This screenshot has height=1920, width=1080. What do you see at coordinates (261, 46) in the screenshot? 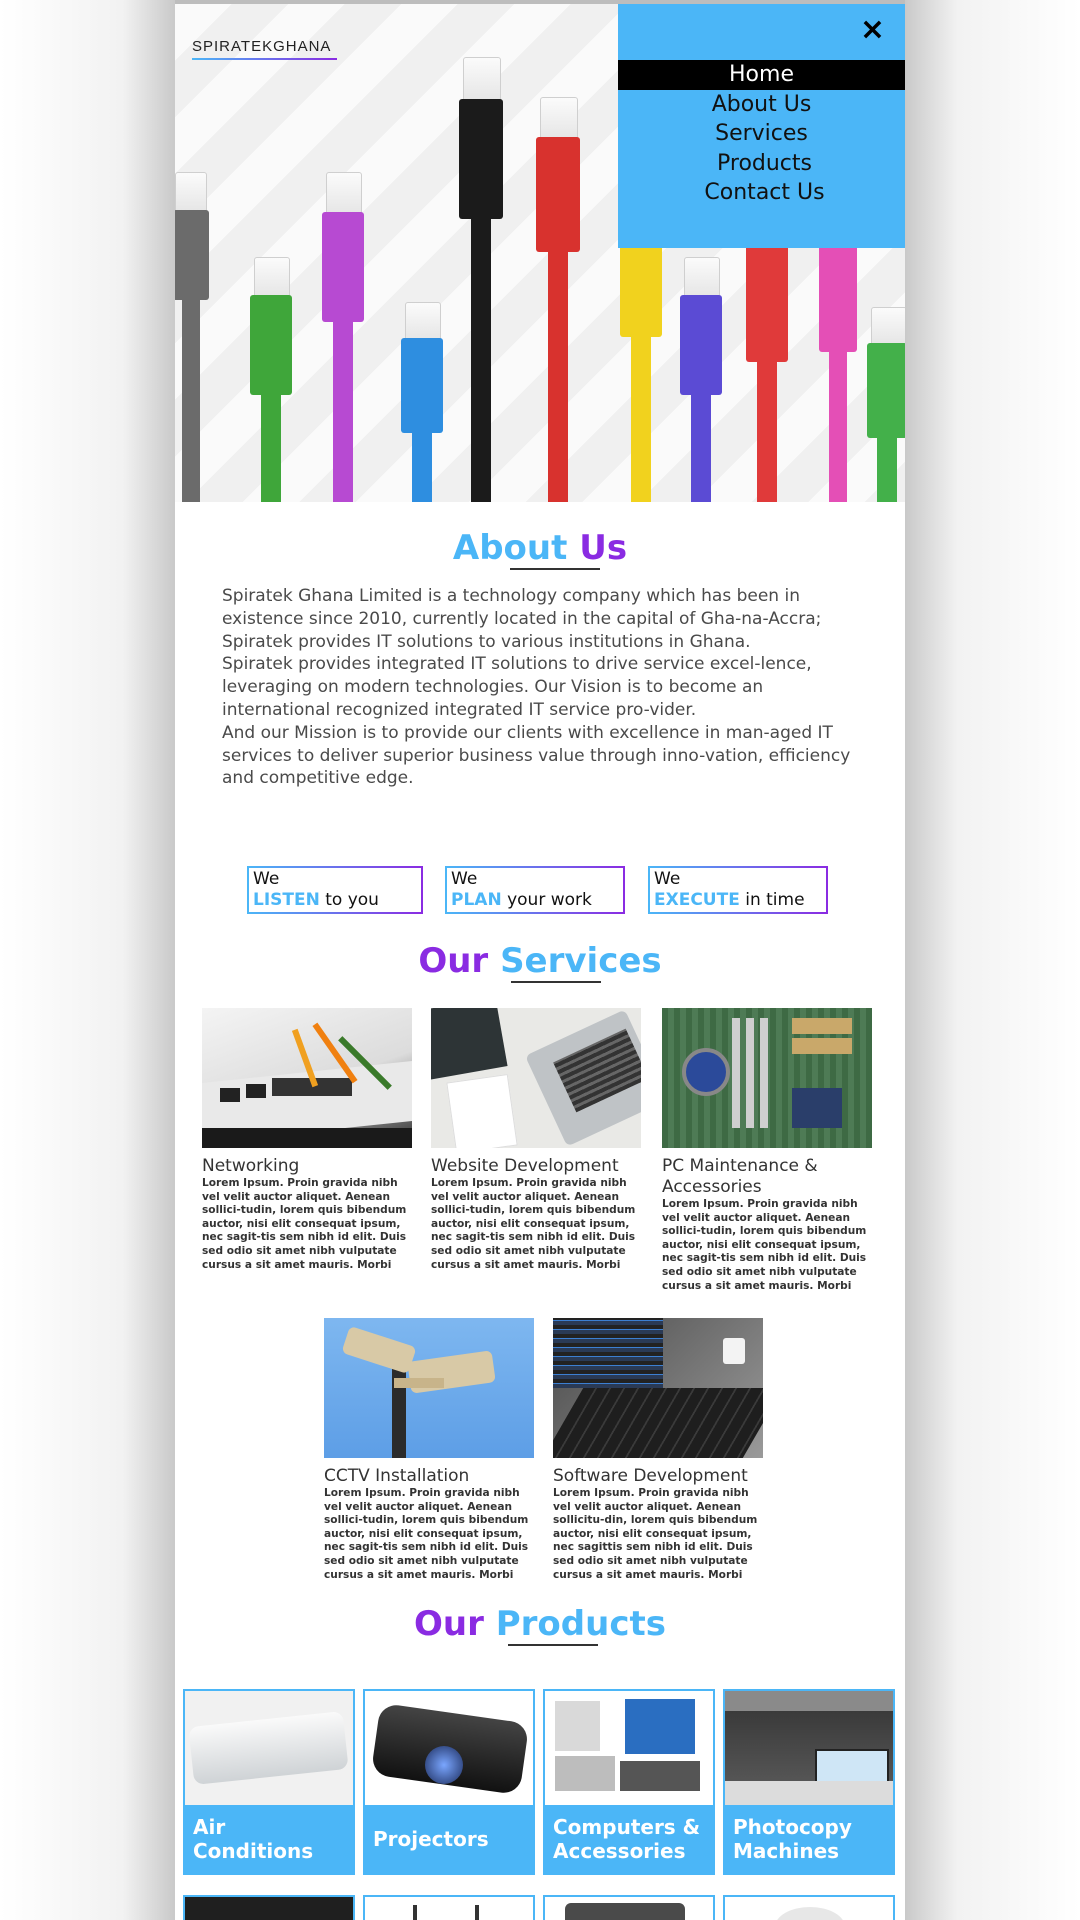
I see `site-logo: SPIRATEKGHANA` at bounding box center [261, 46].